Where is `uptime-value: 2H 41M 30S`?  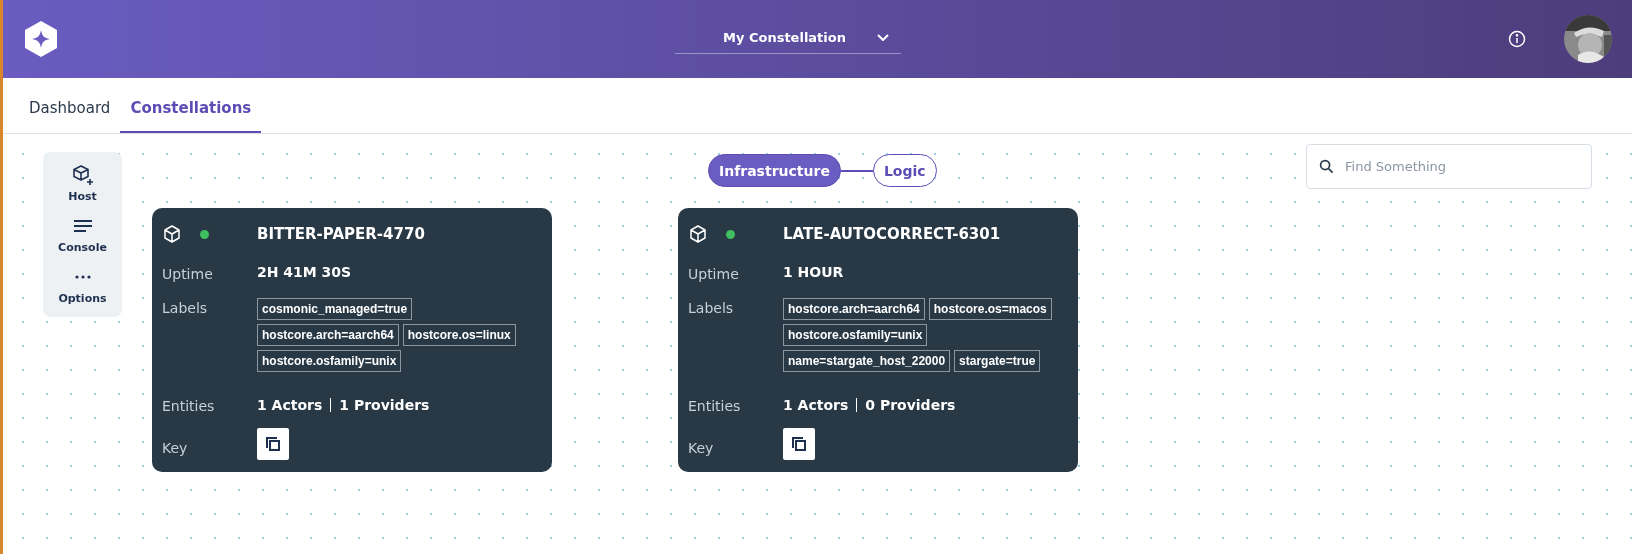
uptime-value: 2H 41M 30S is located at coordinates (305, 273).